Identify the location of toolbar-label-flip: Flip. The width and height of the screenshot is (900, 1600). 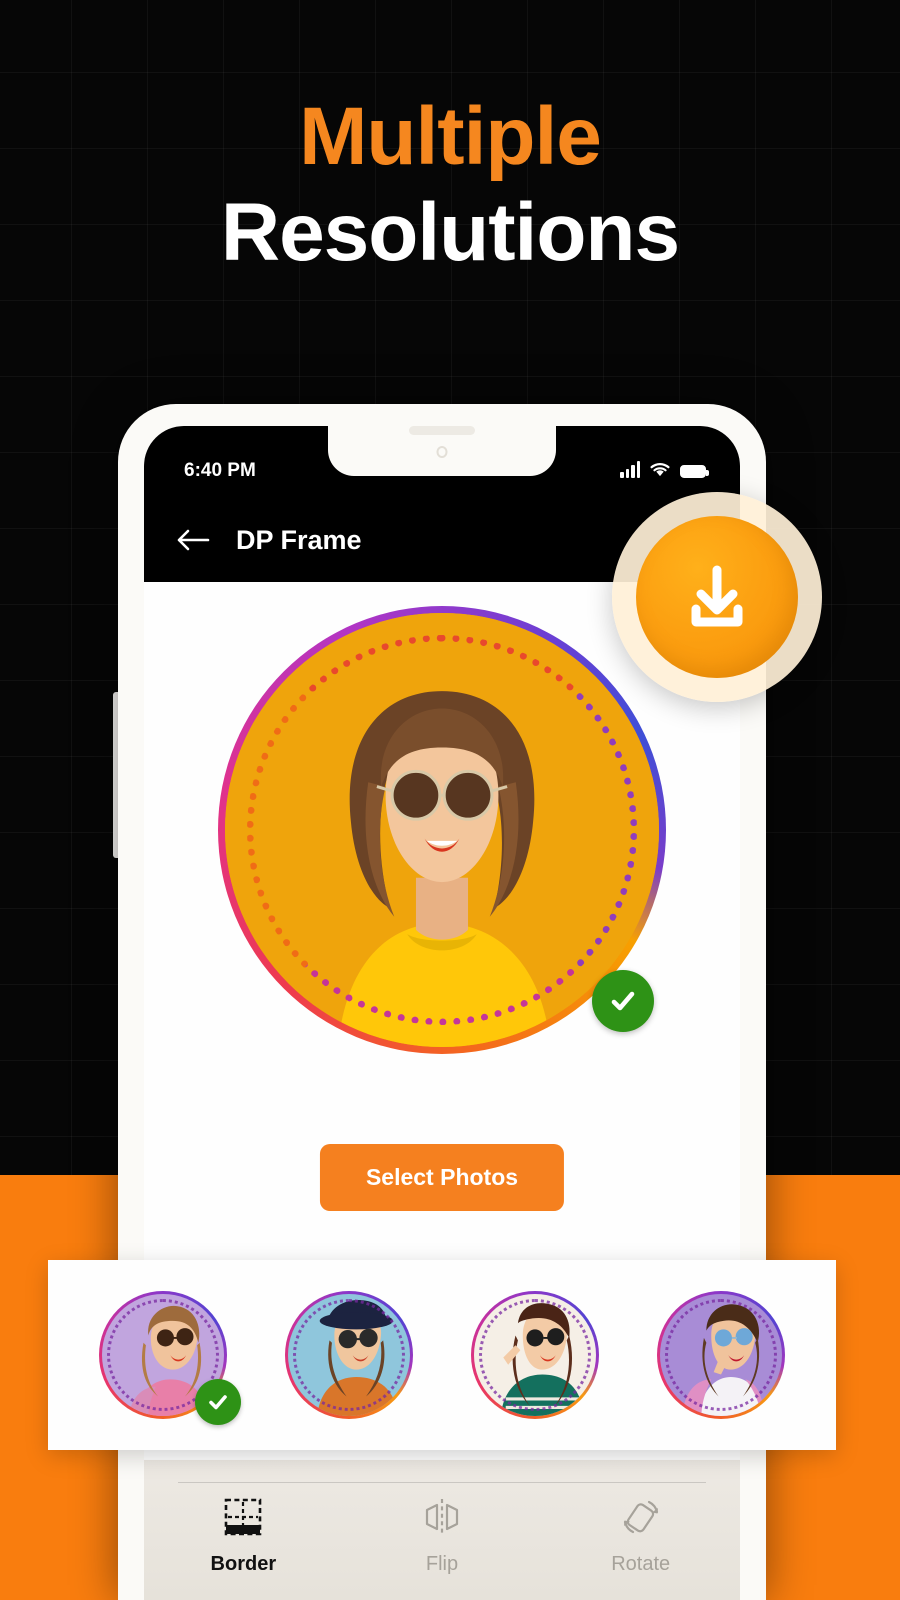
(442, 1564).